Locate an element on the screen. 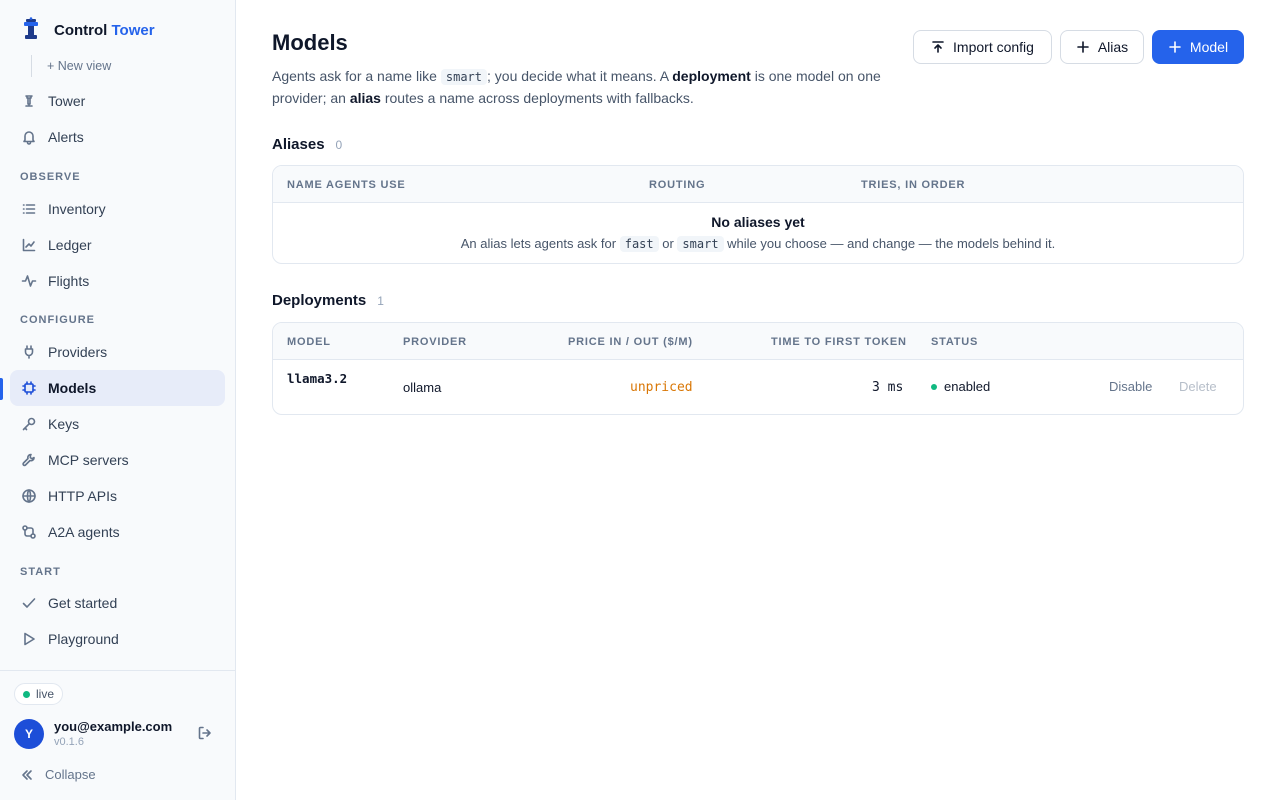 Image resolution: width=1280 pixels, height=800 pixels. section-label-start: START is located at coordinates (40, 572).